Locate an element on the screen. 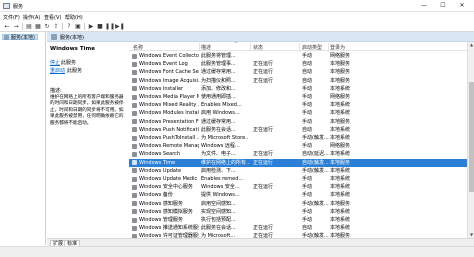  panel-header: 服务(本地) is located at coordinates (260, 37).